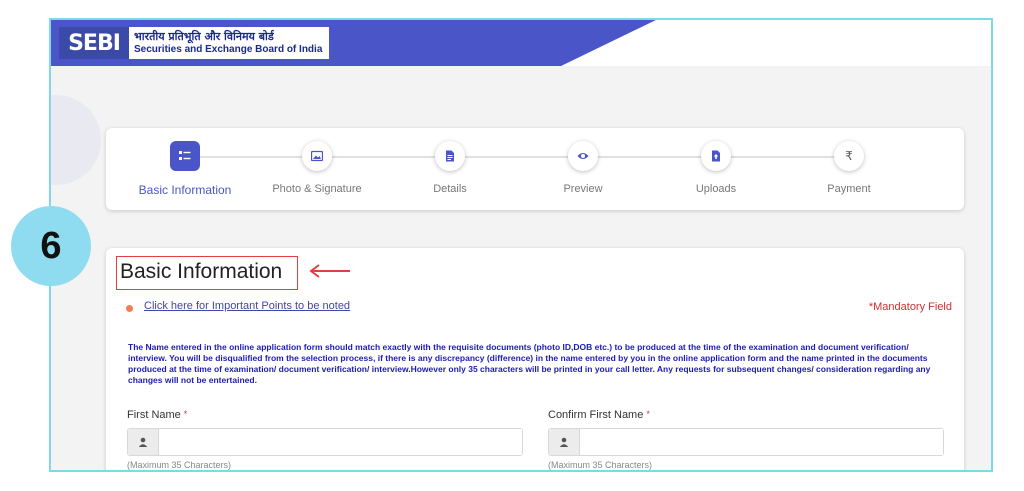 This screenshot has height=491, width=1024. What do you see at coordinates (450, 189) in the screenshot?
I see `step-label: Details` at bounding box center [450, 189].